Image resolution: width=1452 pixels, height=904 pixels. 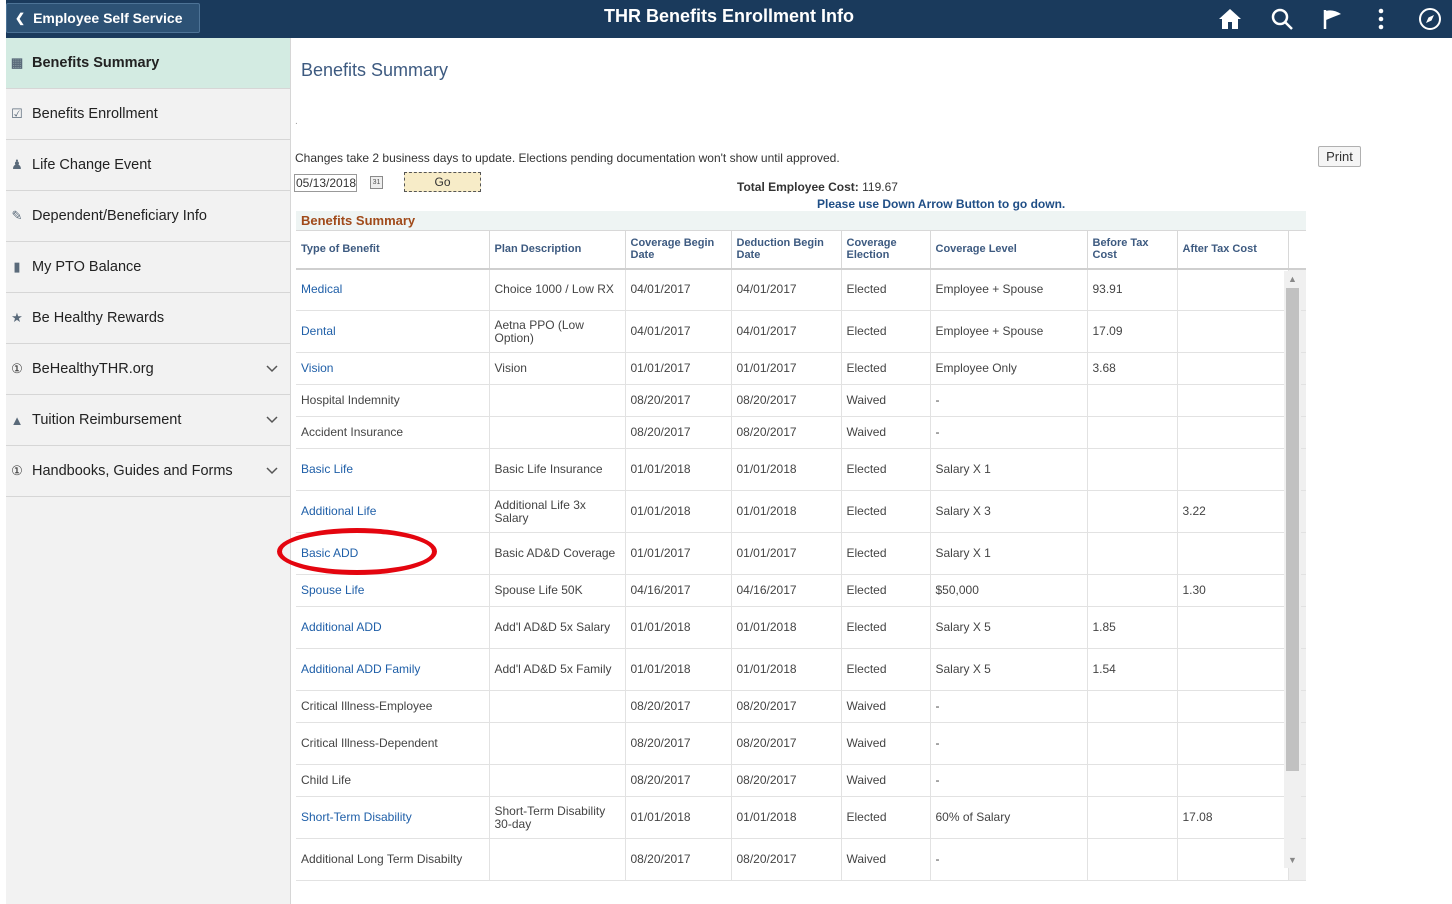 What do you see at coordinates (148, 471) in the screenshot?
I see `sidebar-item-handbooks-guides-and-forms: ① Handbooks, Guides and Forms` at bounding box center [148, 471].